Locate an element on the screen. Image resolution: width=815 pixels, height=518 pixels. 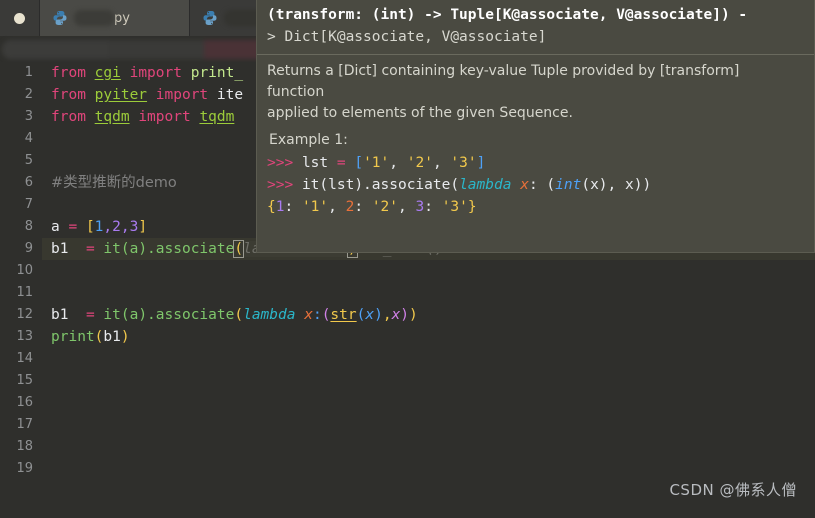
doc-signature-continuation: > Dict[K@associate, V@associate] is located at coordinates (407, 37).